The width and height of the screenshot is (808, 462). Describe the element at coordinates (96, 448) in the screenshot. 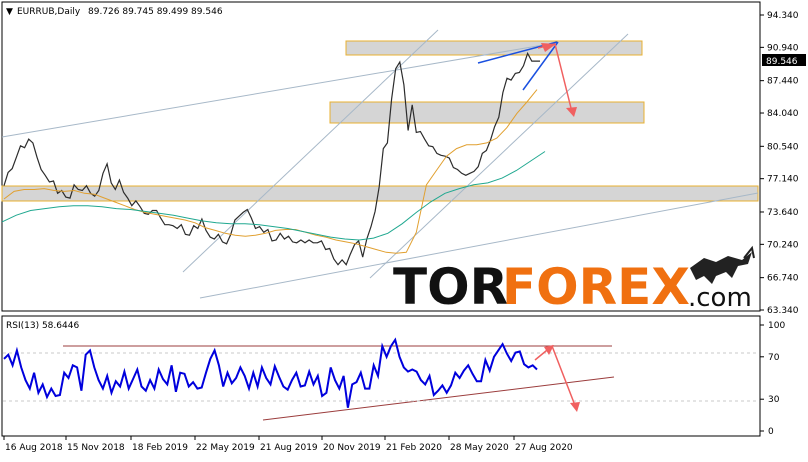

I see `time-tick-label: 15 Nov 2018` at that location.